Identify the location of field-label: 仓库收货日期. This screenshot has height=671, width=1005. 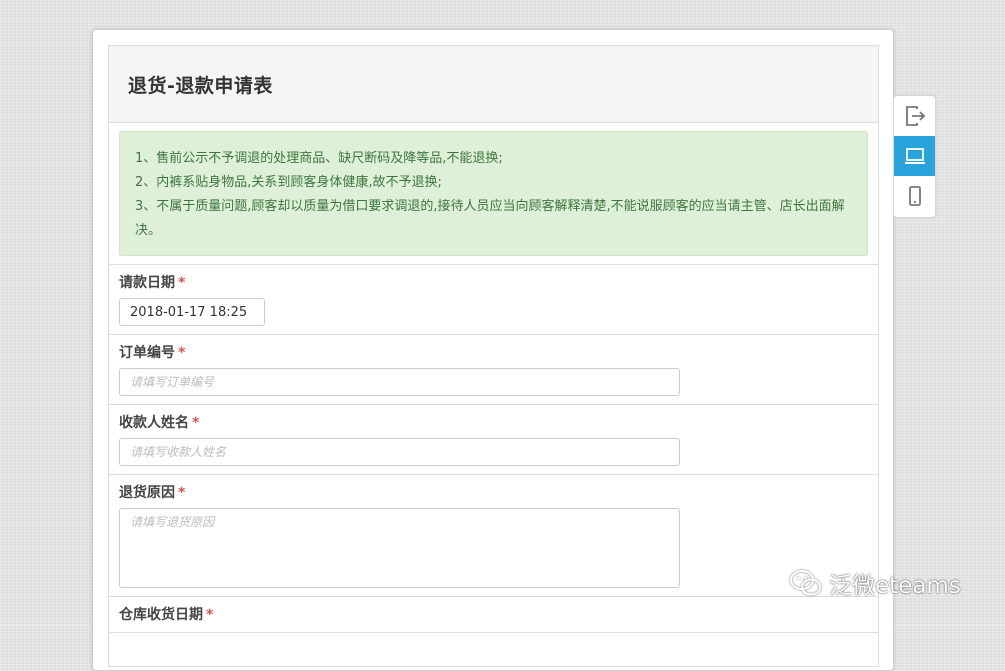
(161, 615).